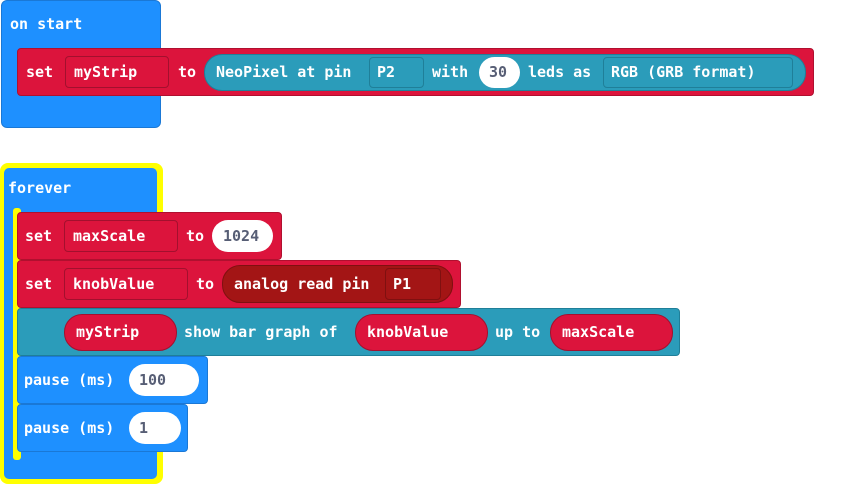  Describe the element at coordinates (683, 72) in the screenshot. I see `format-value: RGB (GRB format)` at that location.